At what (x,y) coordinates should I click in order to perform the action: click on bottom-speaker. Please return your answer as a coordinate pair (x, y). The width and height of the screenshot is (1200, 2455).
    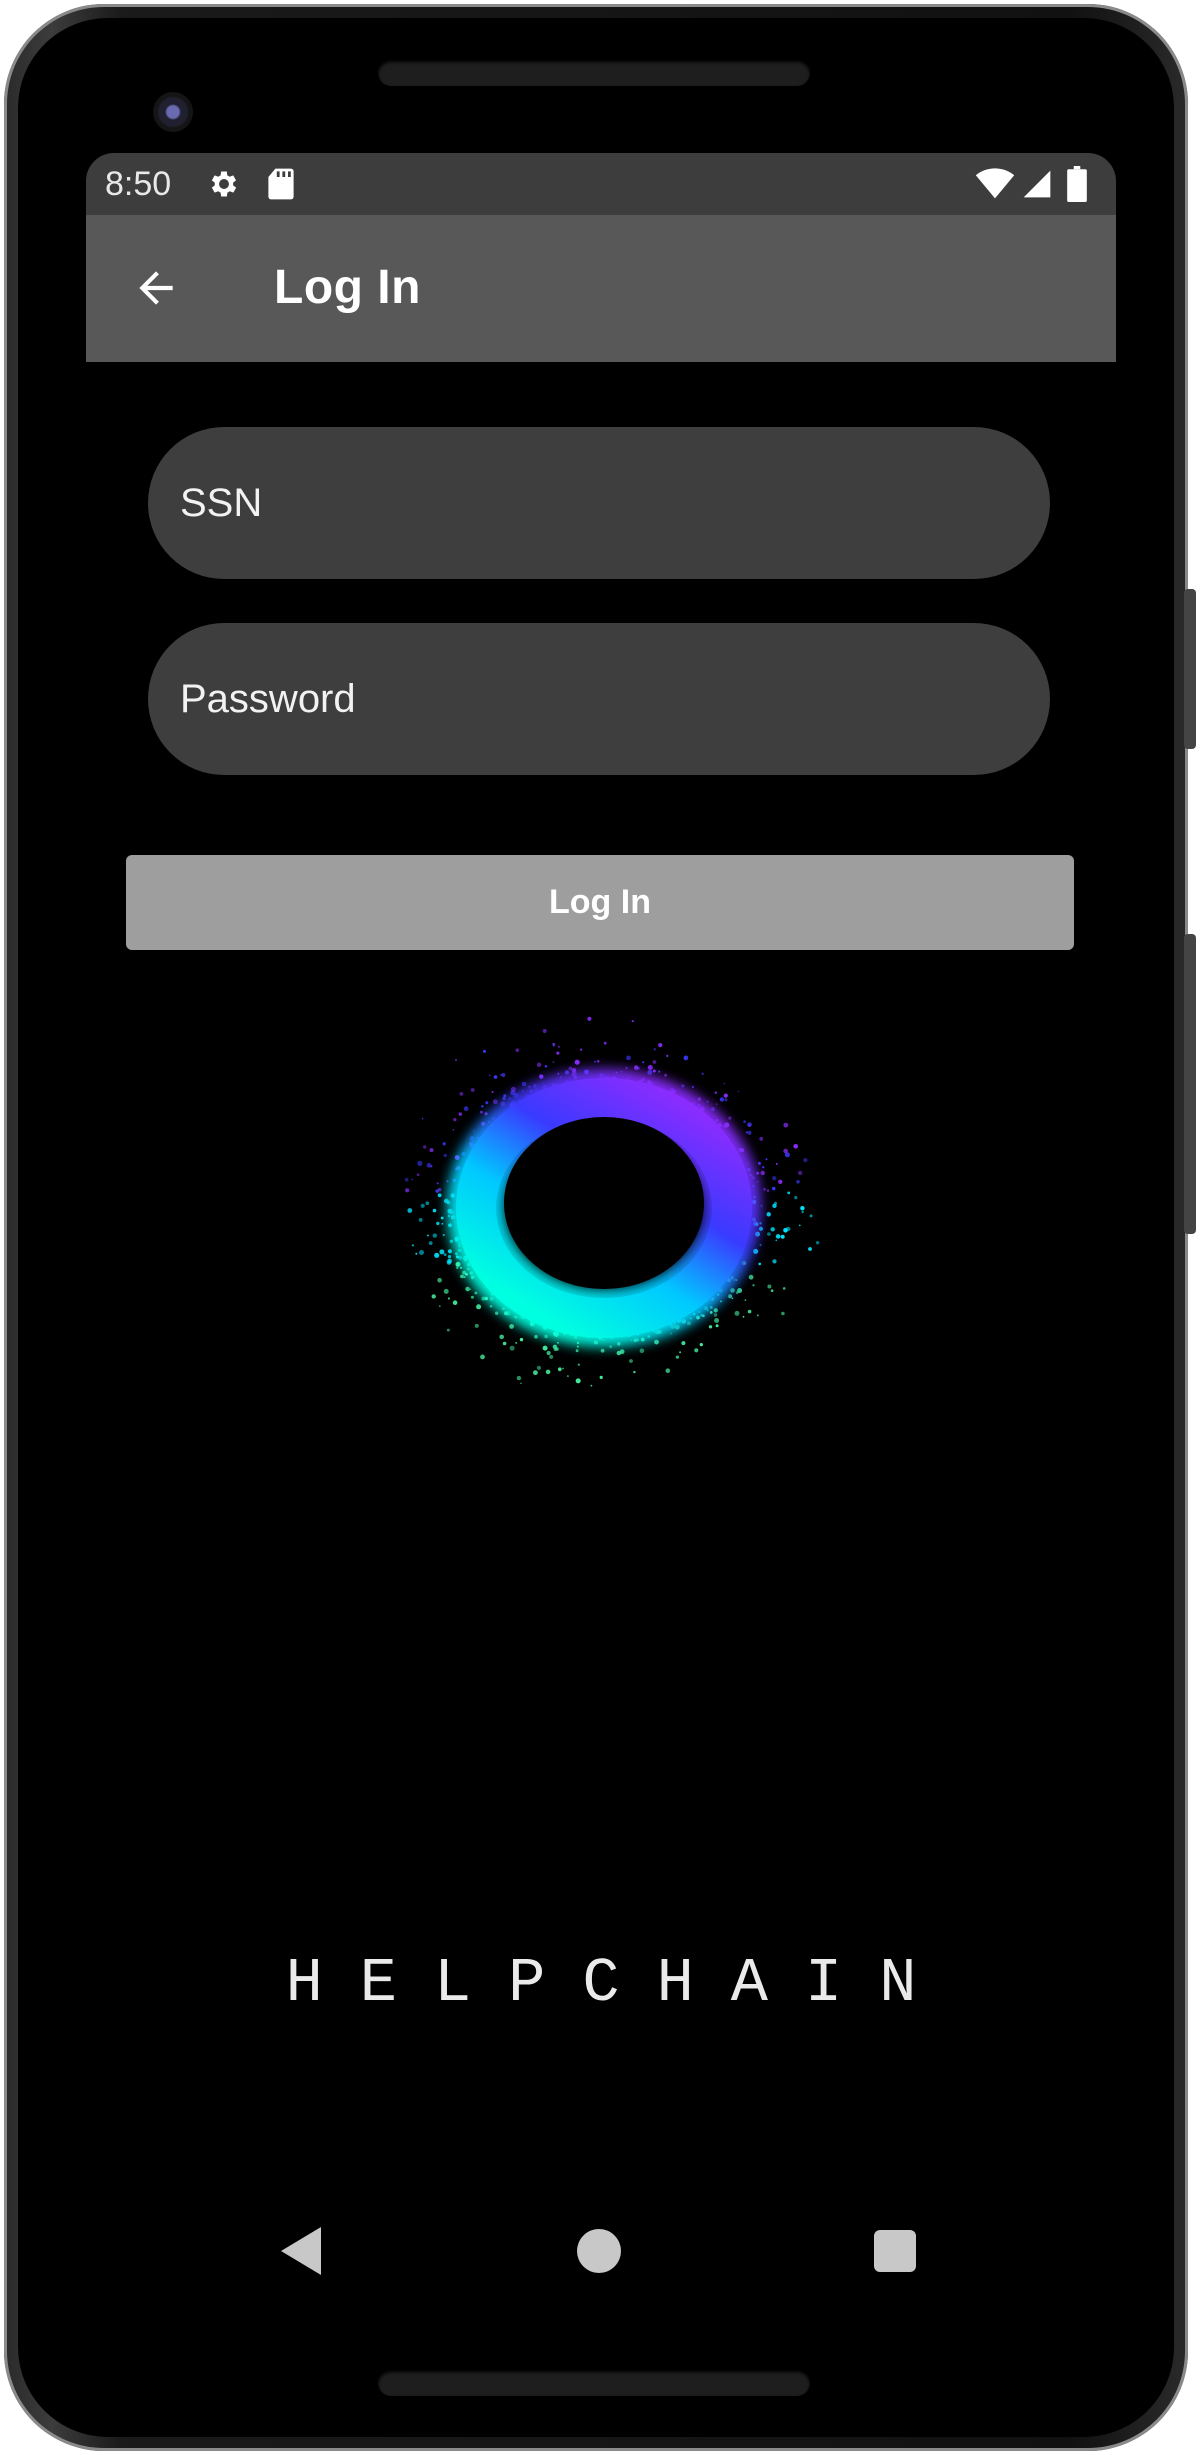
    Looking at the image, I should click on (594, 2383).